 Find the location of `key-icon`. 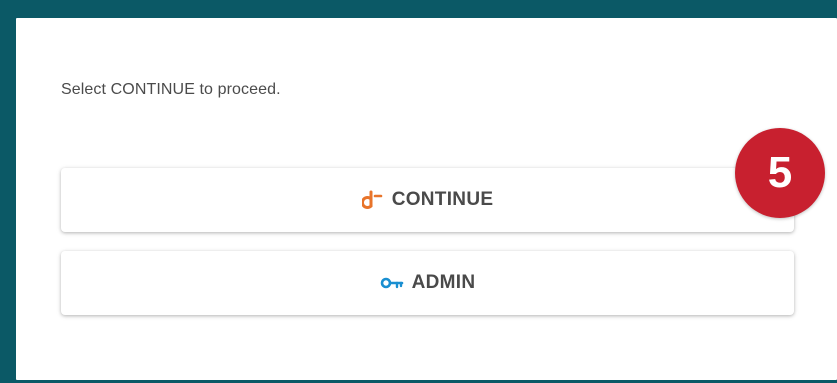

key-icon is located at coordinates (392, 283).